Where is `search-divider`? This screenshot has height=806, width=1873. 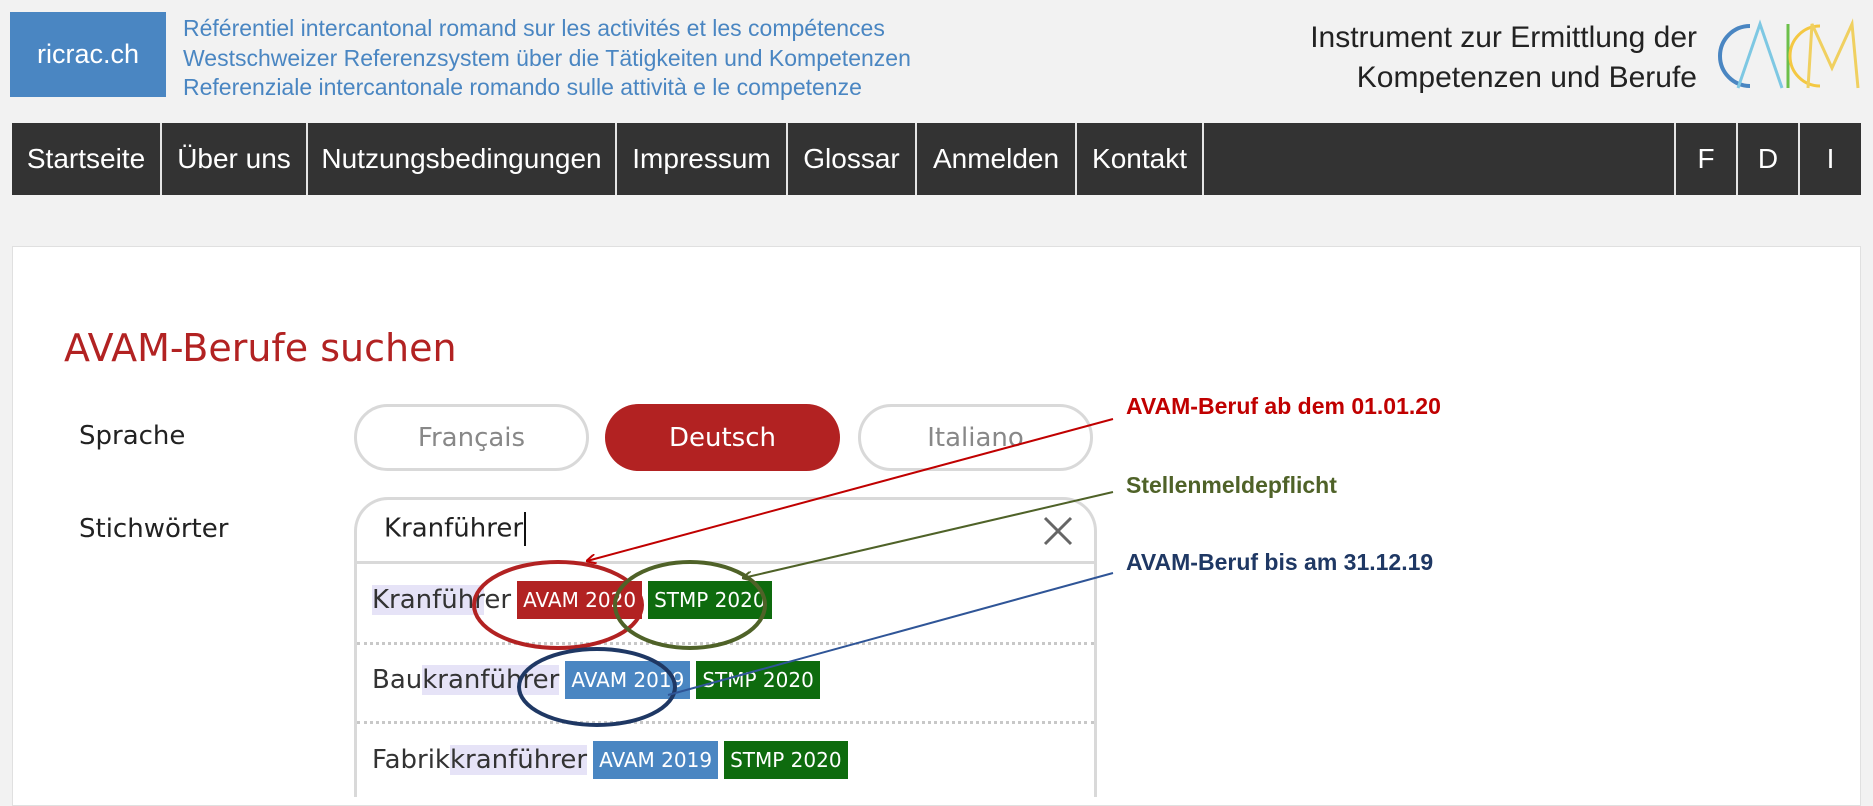
search-divider is located at coordinates (725, 562).